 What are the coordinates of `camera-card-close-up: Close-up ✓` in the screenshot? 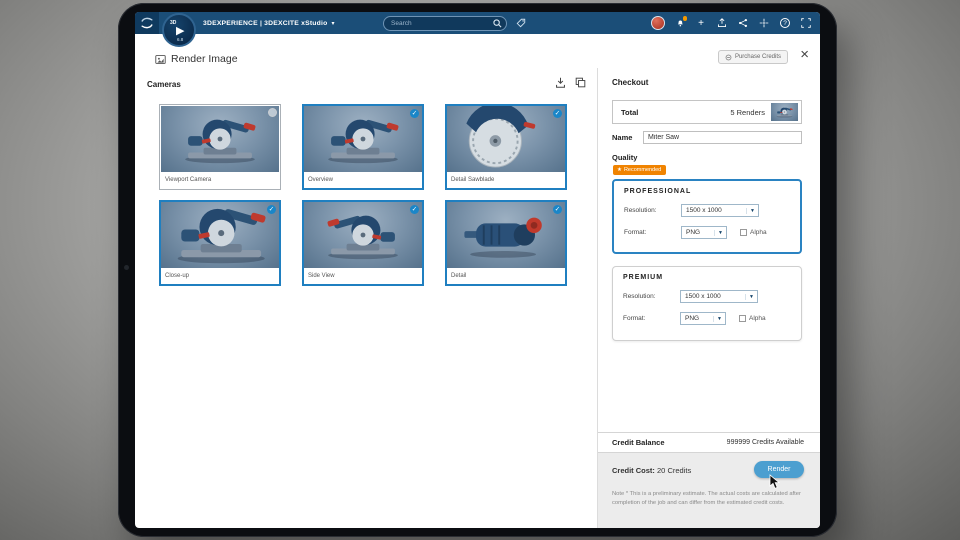 It's located at (220, 243).